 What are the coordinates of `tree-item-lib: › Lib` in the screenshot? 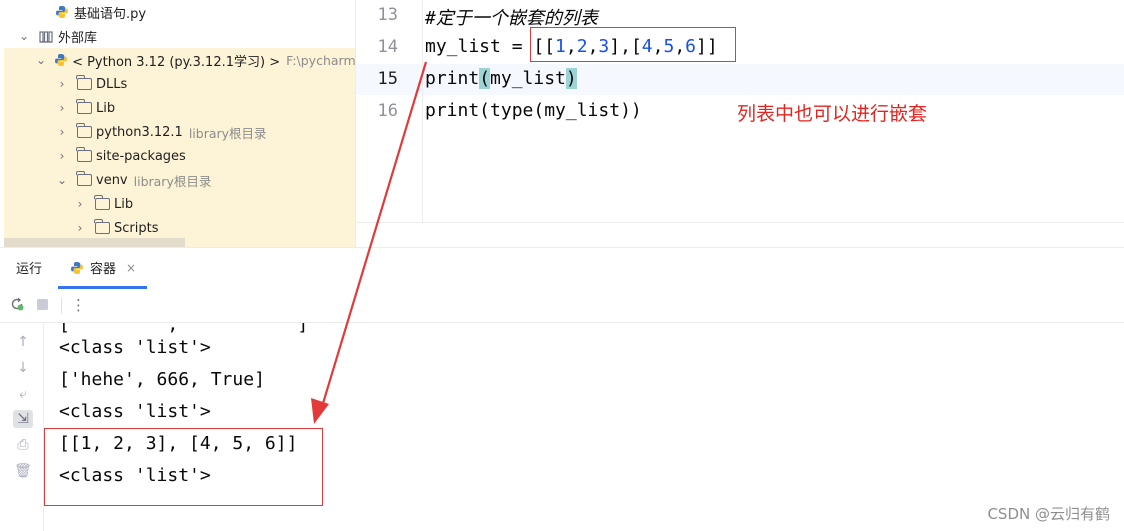 It's located at (178, 108).